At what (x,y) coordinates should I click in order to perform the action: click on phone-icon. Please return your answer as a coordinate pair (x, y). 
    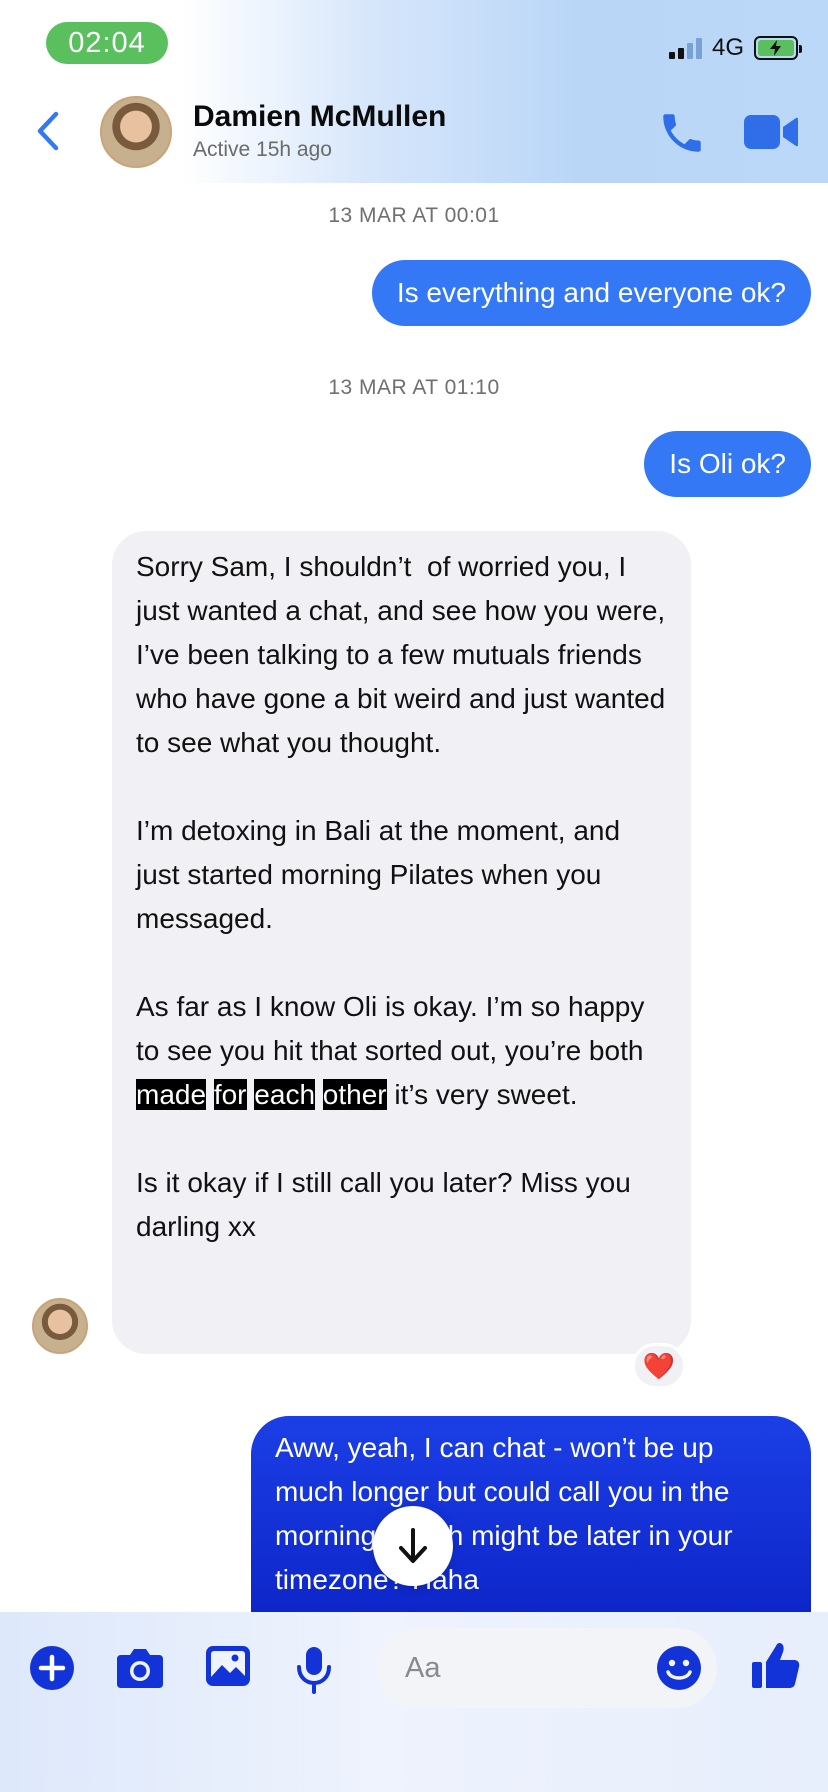
    Looking at the image, I should click on (682, 133).